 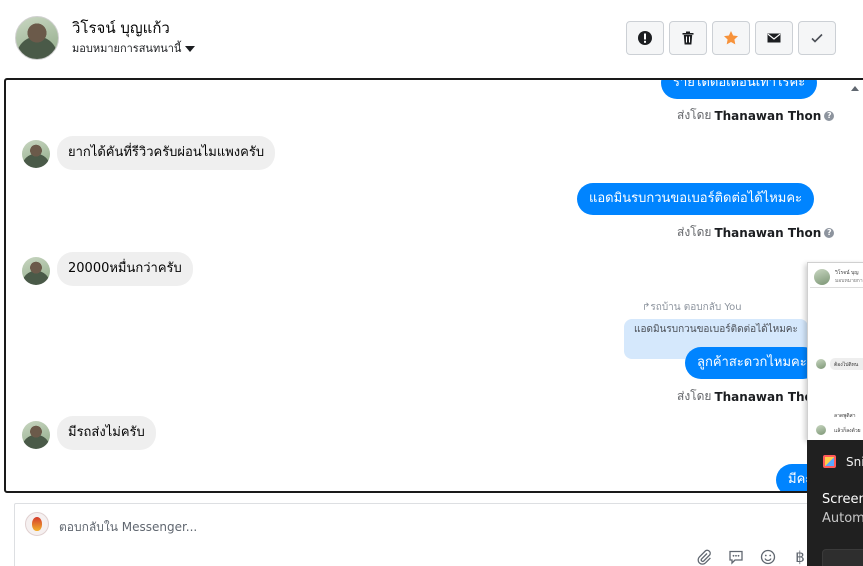 I want to click on preview-name: วิโรจน์ บุญ, so click(x=847, y=273).